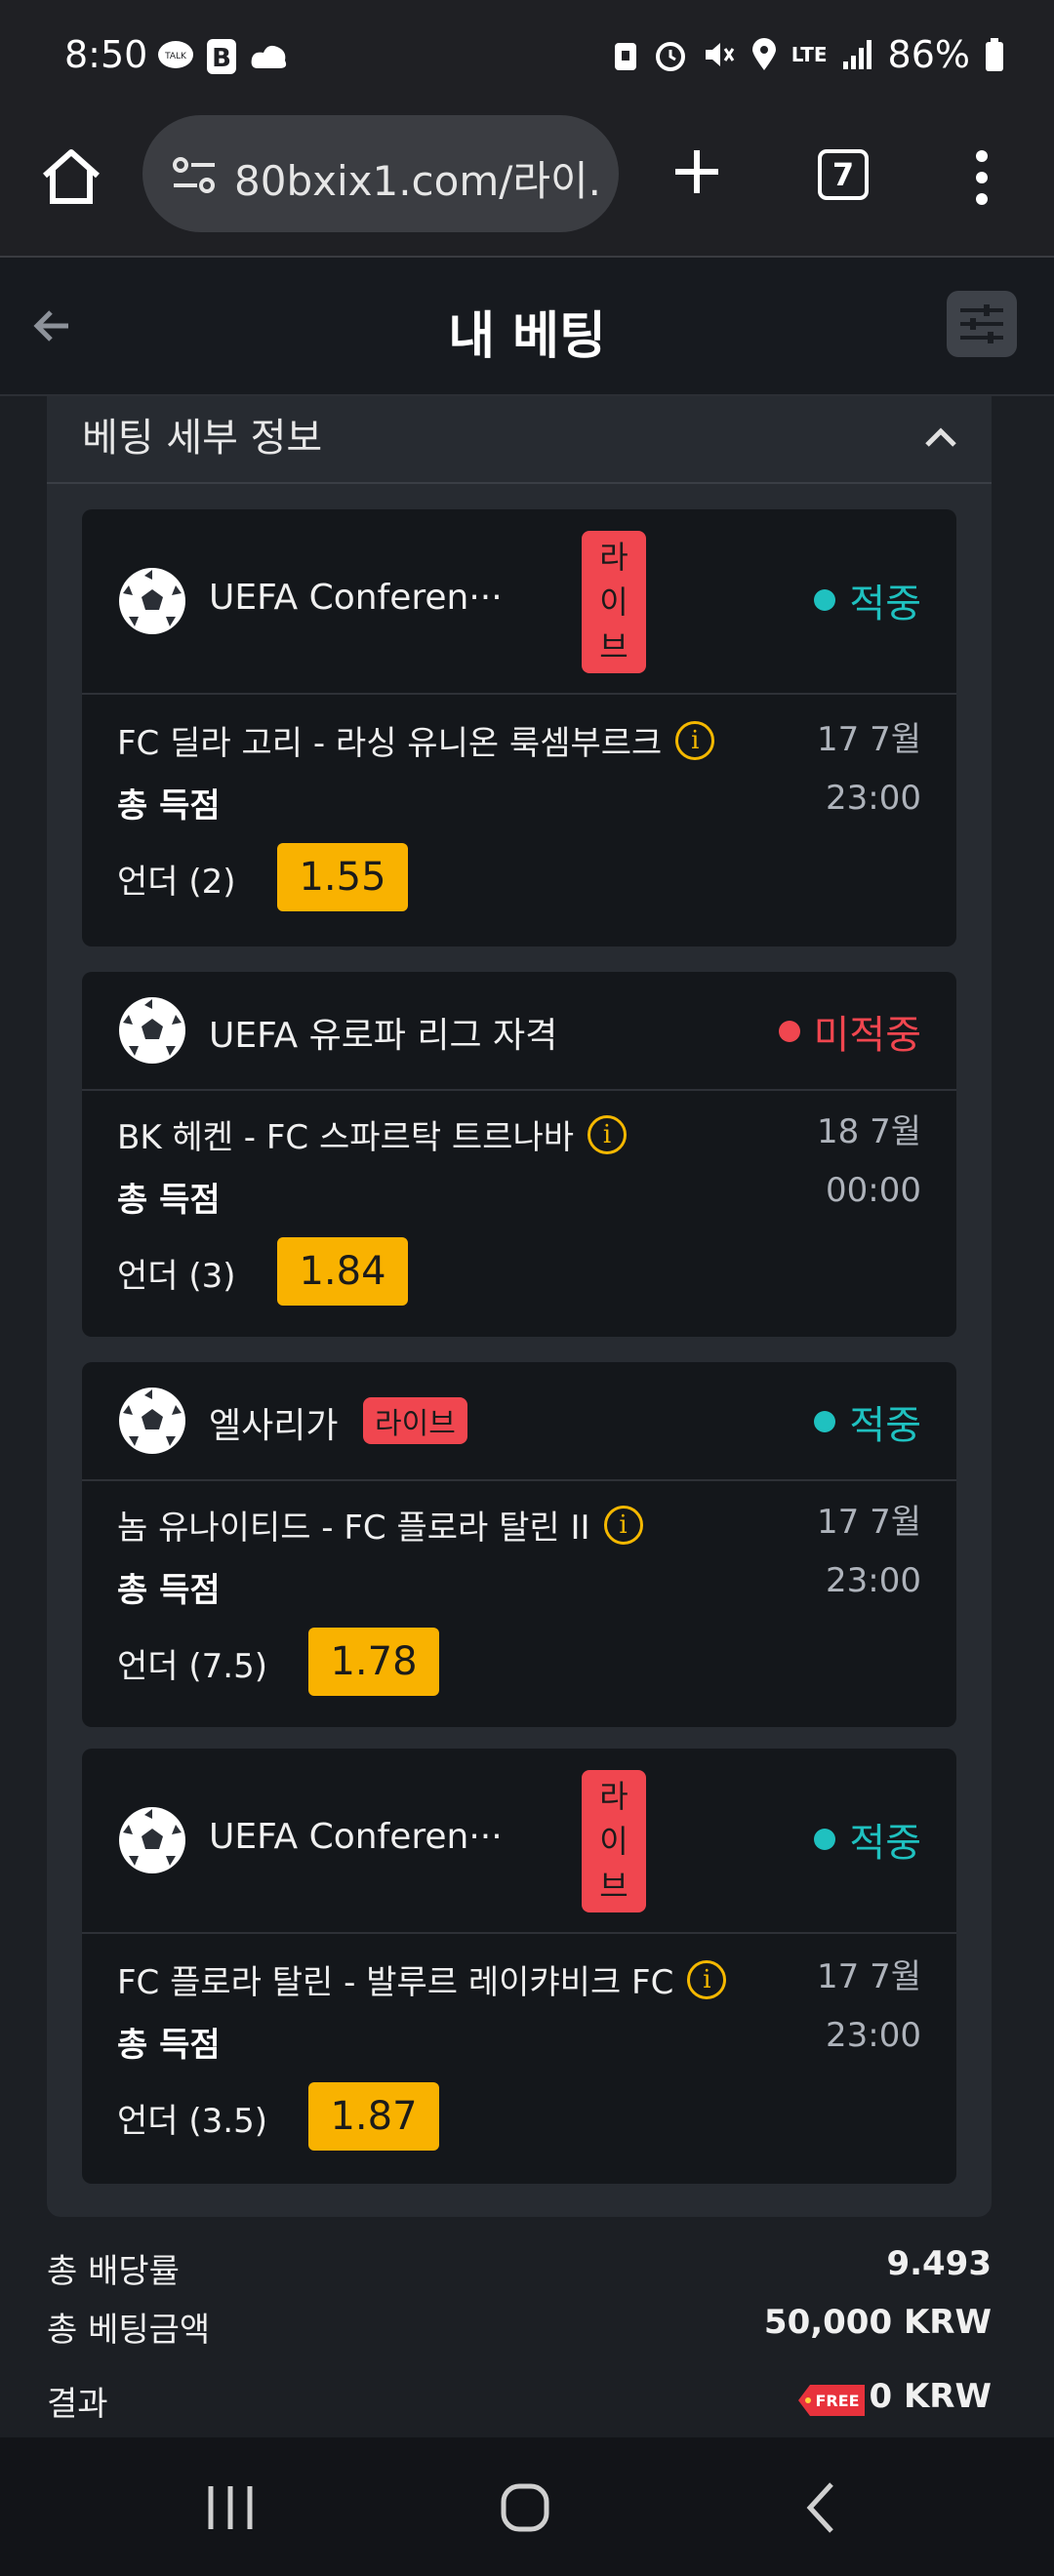 Image resolution: width=1054 pixels, height=2576 pixels. What do you see at coordinates (519, 2271) in the screenshot?
I see `total-odds-row: 총 배당률 9.493` at bounding box center [519, 2271].